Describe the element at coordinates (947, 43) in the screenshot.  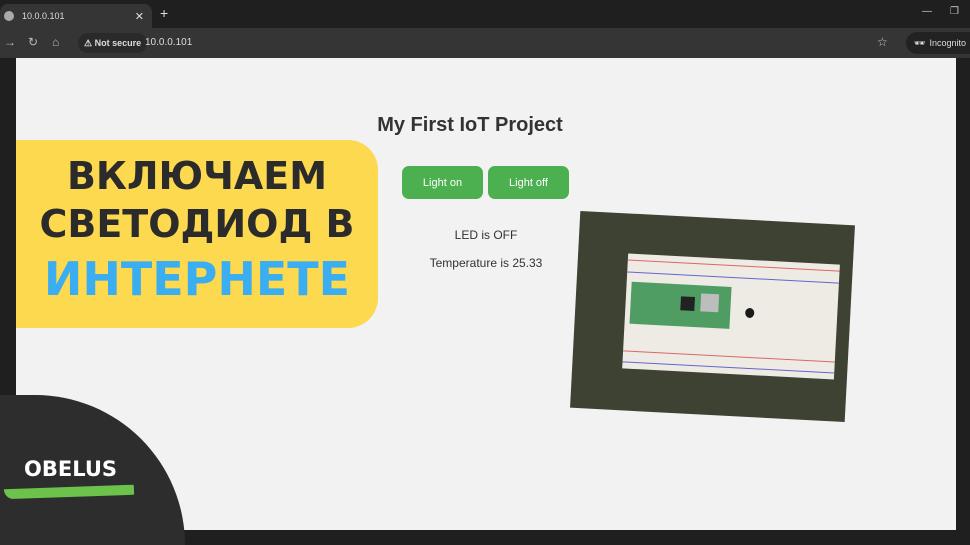
I see `incognito-label: Incognito` at that location.